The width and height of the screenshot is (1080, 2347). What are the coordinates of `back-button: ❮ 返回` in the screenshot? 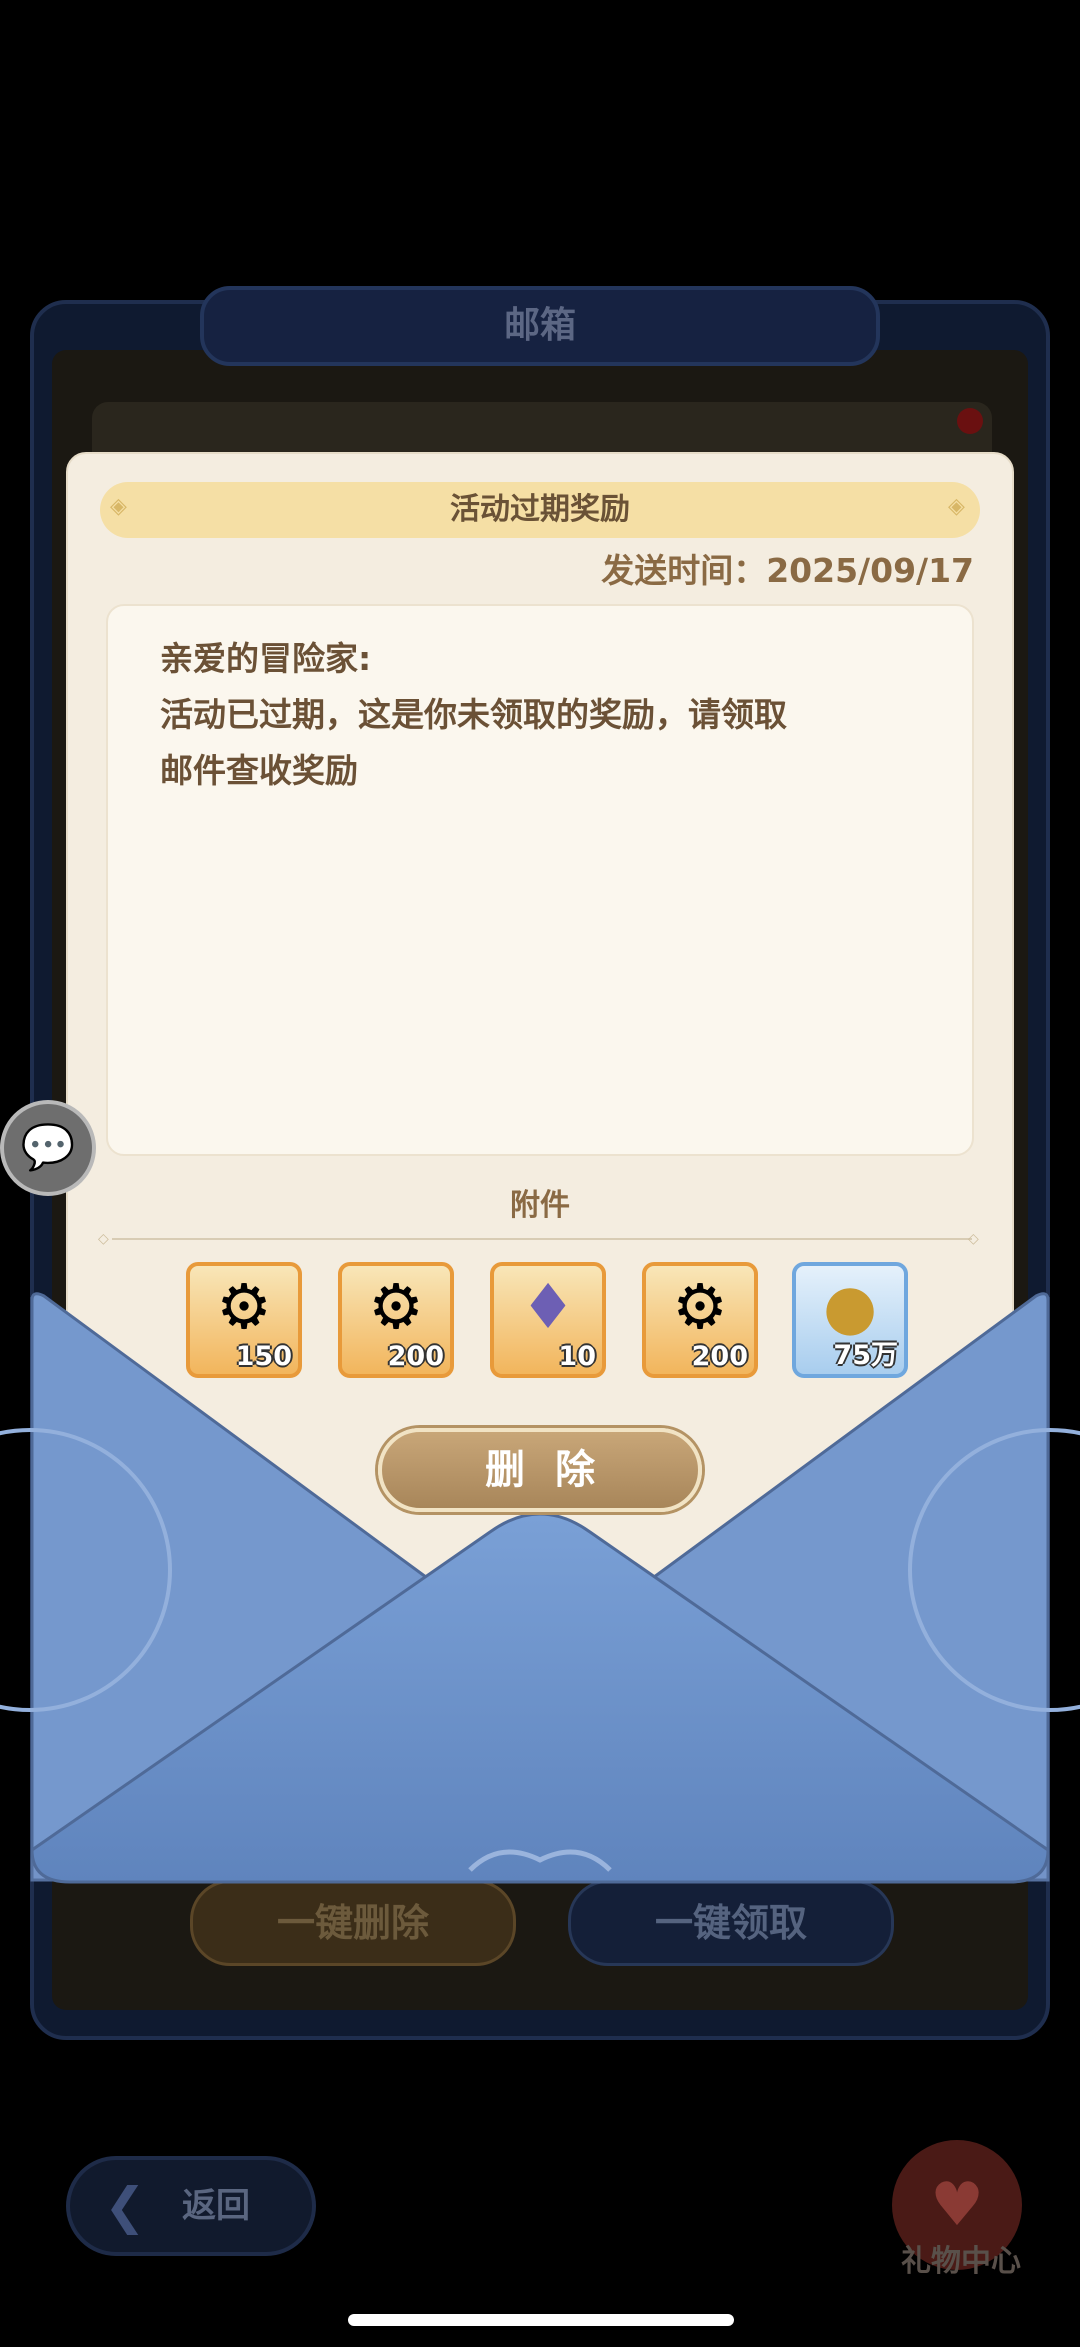 It's located at (191, 2206).